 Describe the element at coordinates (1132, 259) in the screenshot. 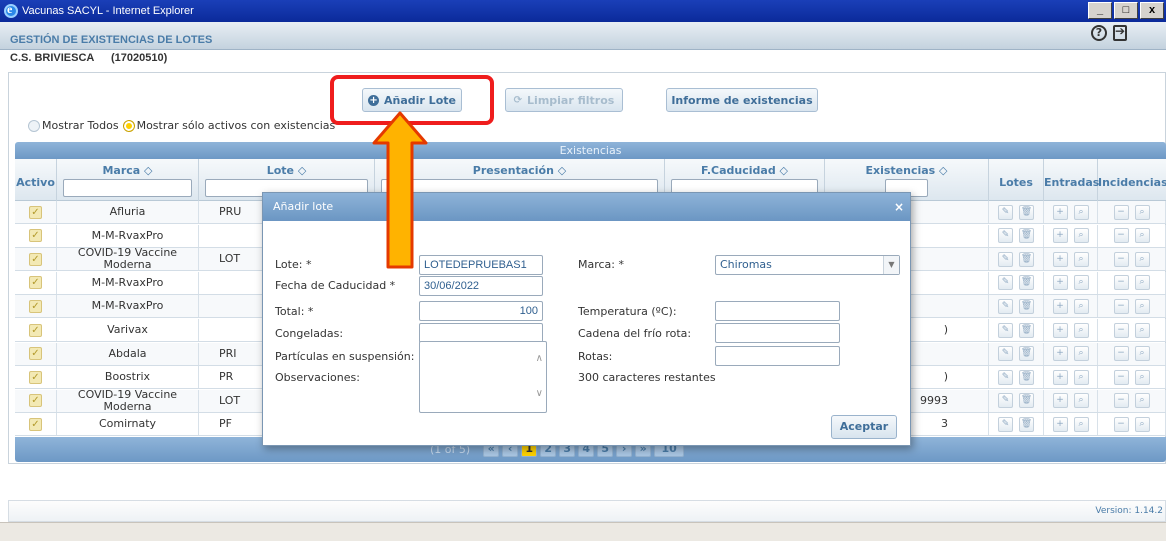

I see `cell-incidencias: − ⌕` at that location.